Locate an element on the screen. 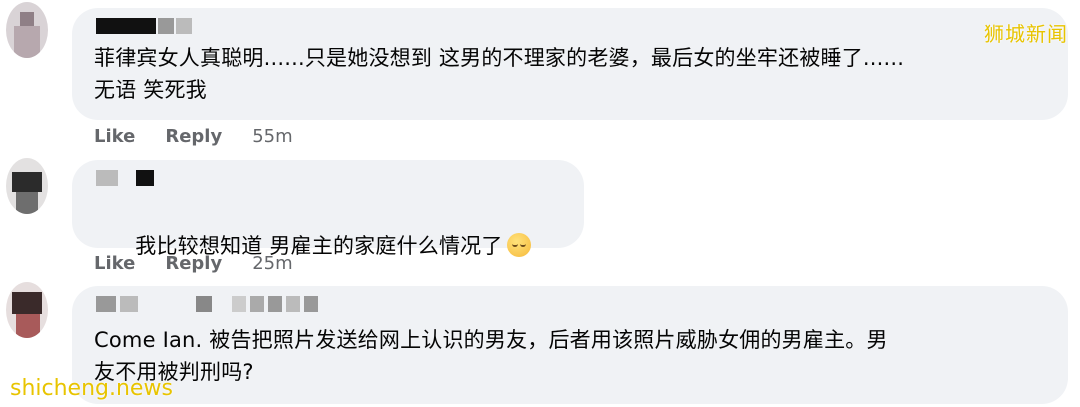  comment-actions: Like Reply 25m is located at coordinates (208, 263).